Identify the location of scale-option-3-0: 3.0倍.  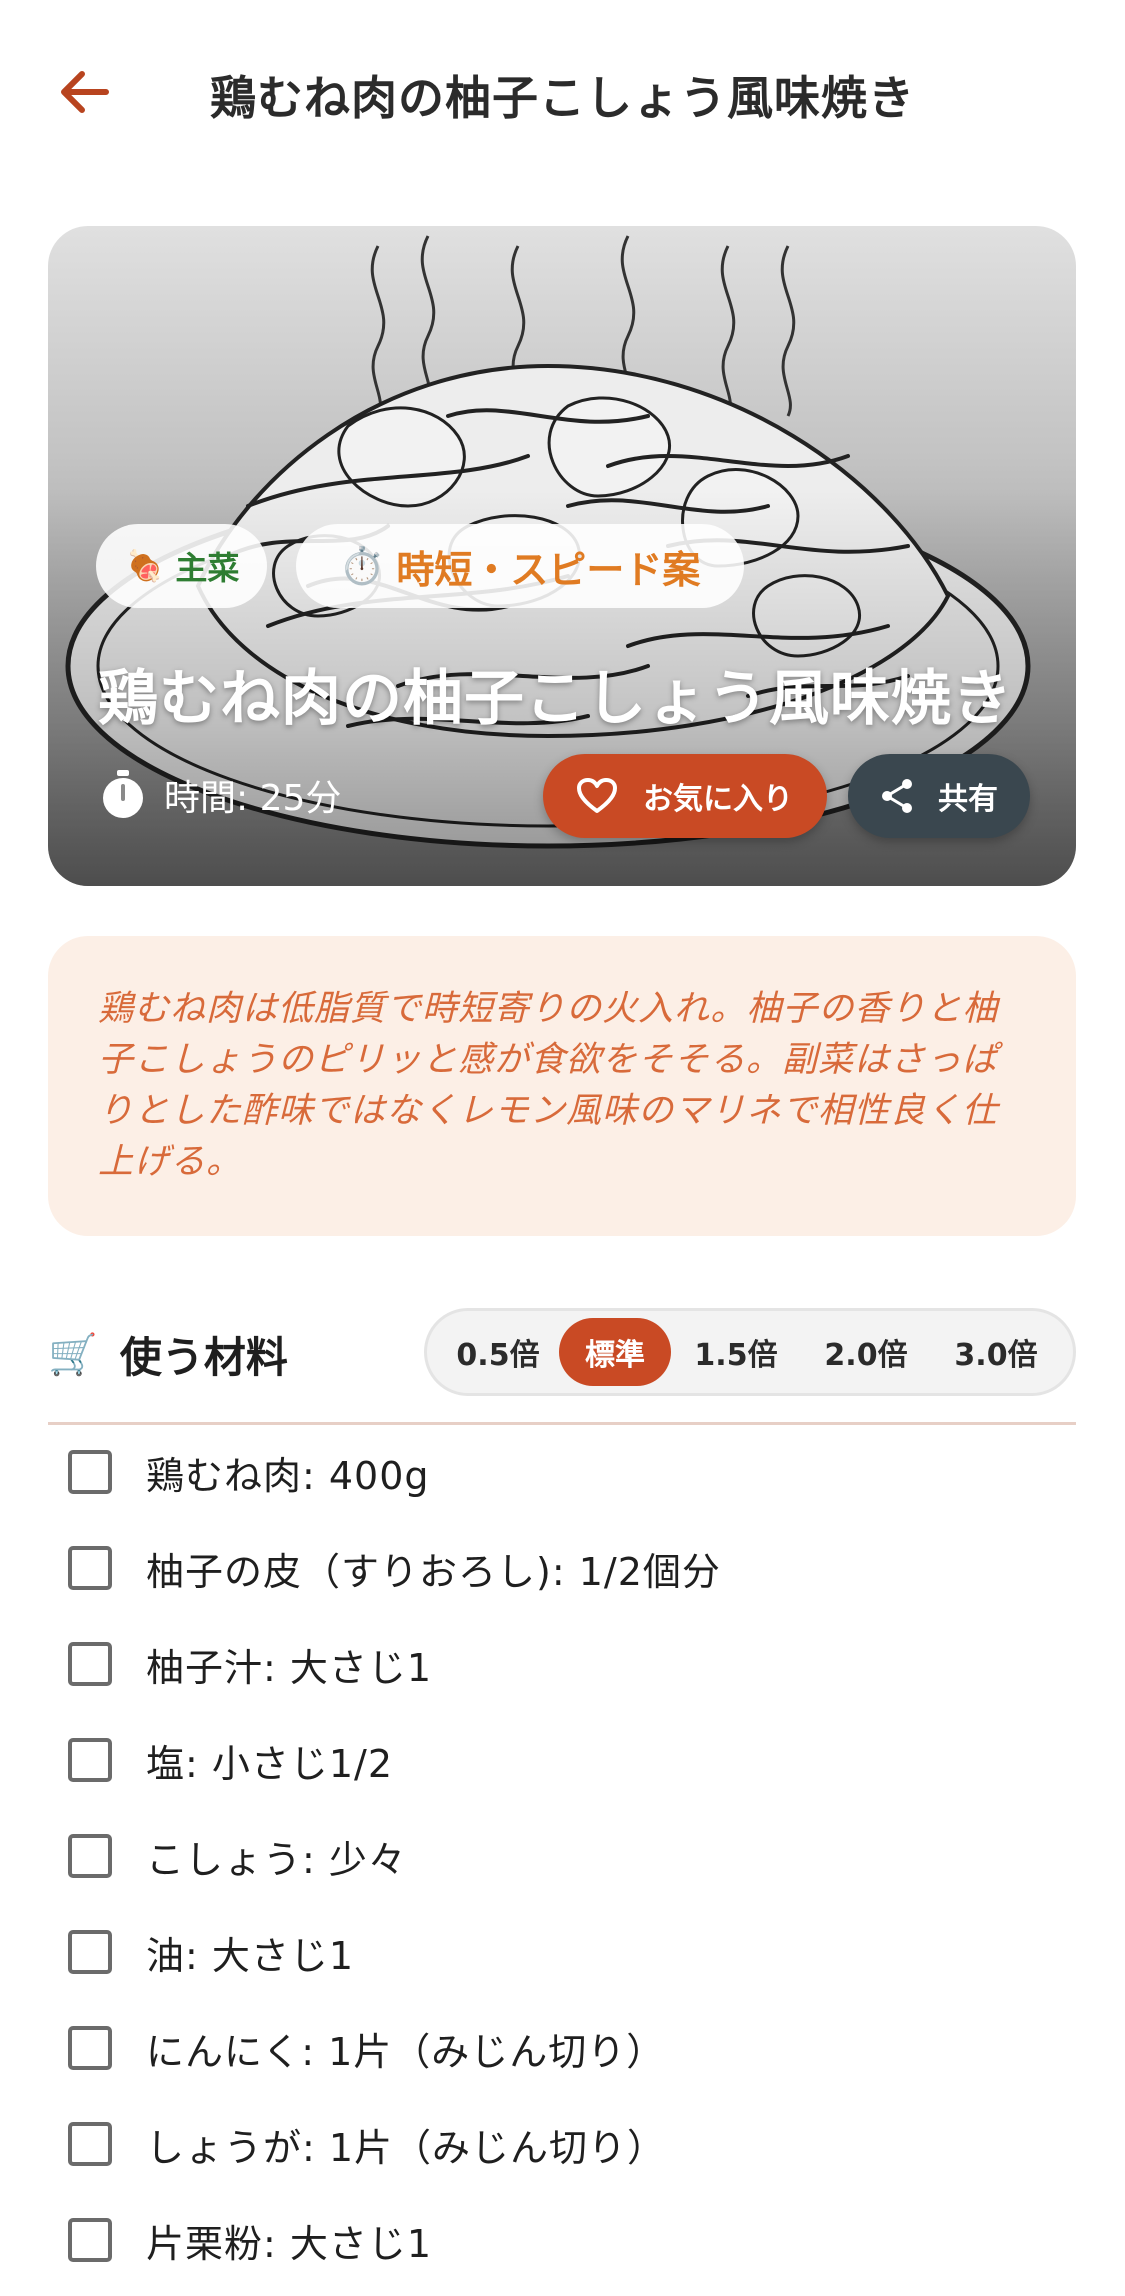
(996, 1352).